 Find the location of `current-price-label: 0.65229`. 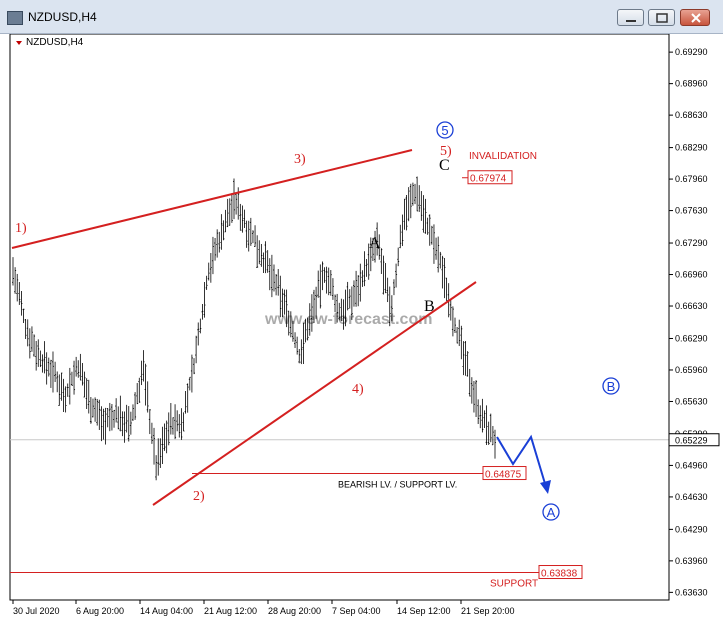

current-price-label: 0.65229 is located at coordinates (691, 441).